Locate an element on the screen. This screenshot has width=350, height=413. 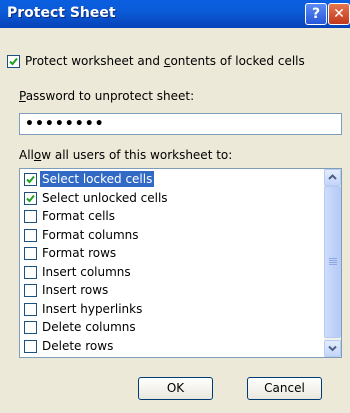
scrollbar is located at coordinates (332, 263).